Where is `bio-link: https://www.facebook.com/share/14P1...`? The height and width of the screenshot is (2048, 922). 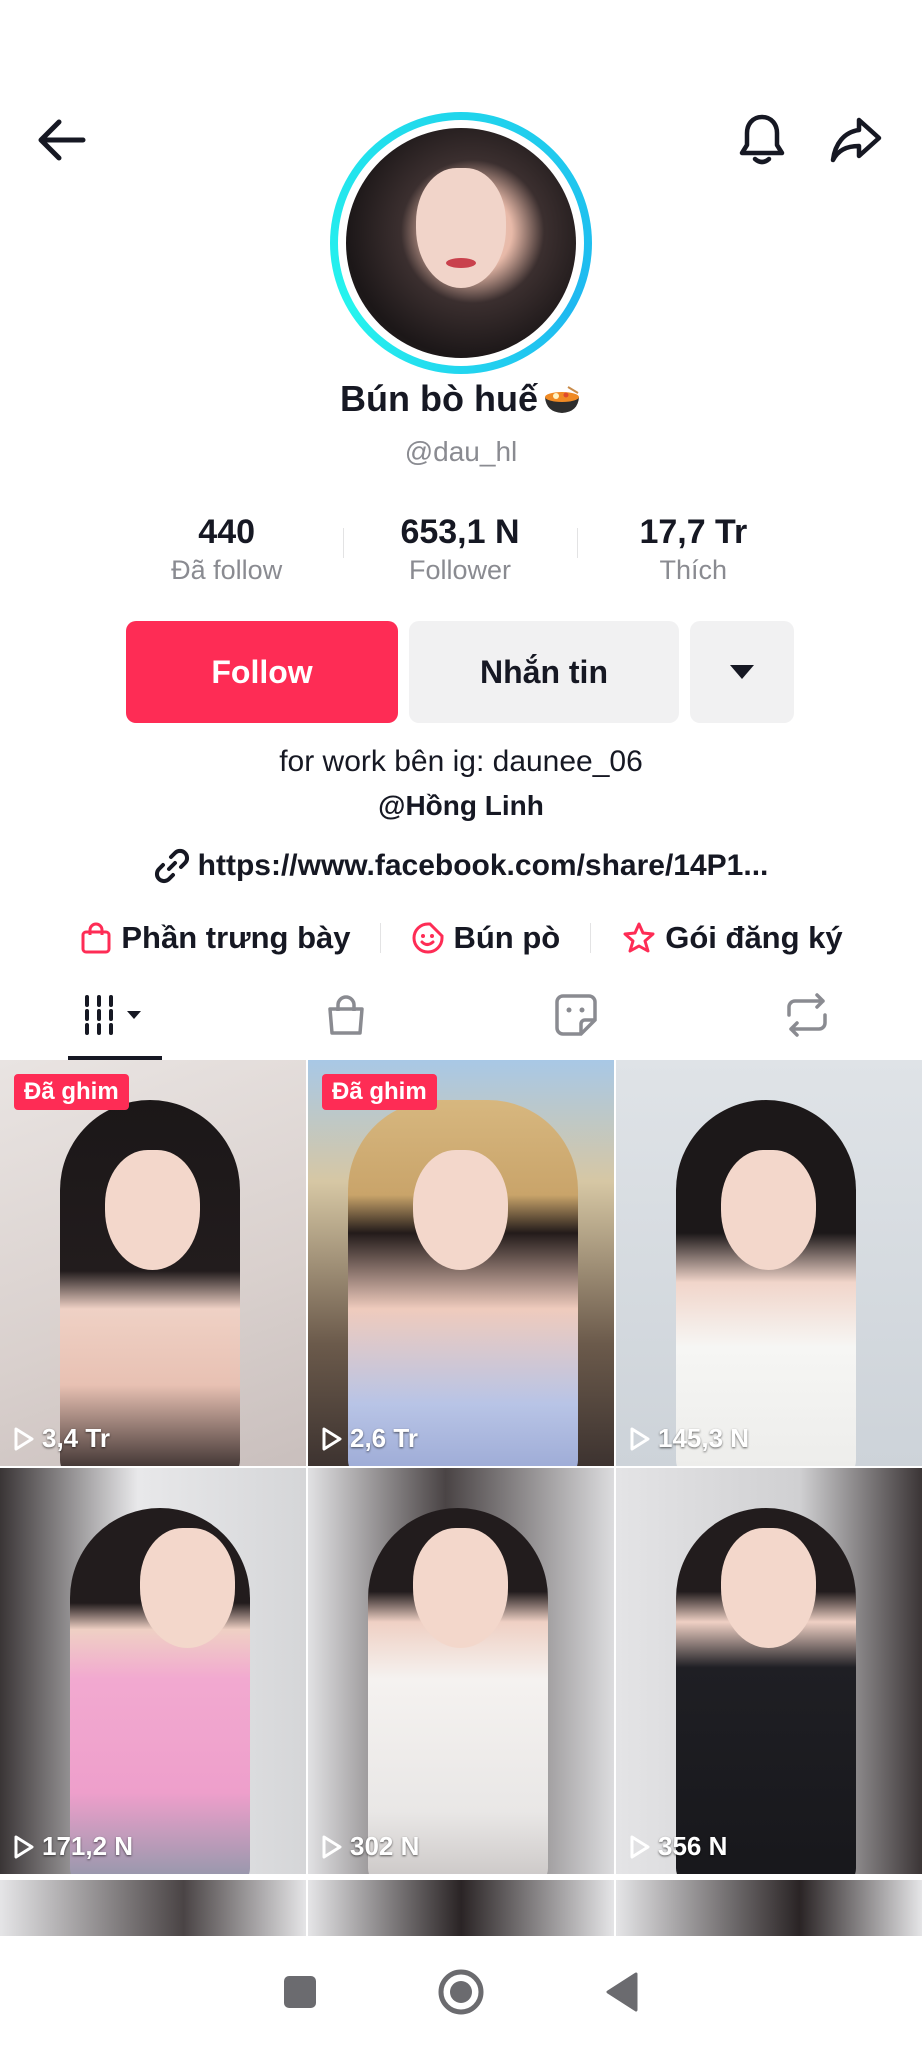
bio-link: https://www.facebook.com/share/14P1... is located at coordinates (461, 866).